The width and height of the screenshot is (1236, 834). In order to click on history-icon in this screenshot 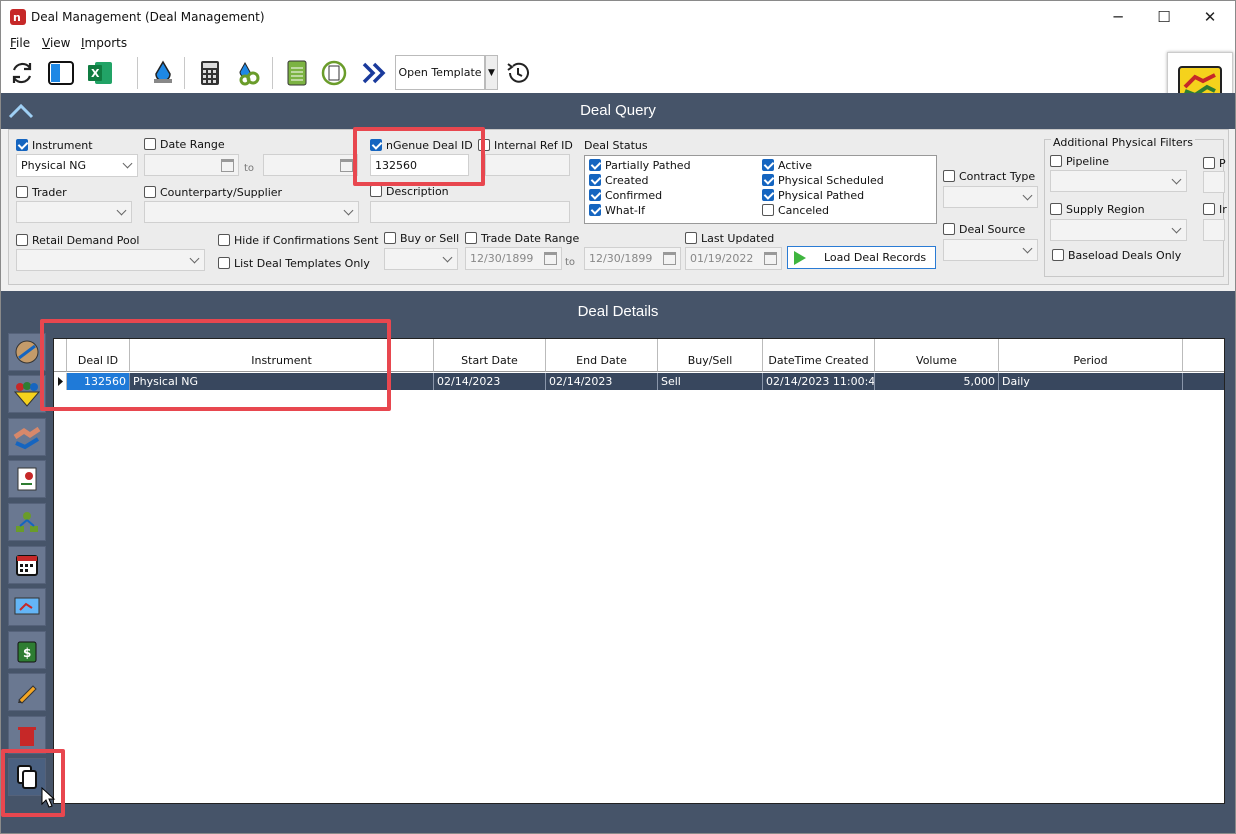, I will do `click(518, 73)`.